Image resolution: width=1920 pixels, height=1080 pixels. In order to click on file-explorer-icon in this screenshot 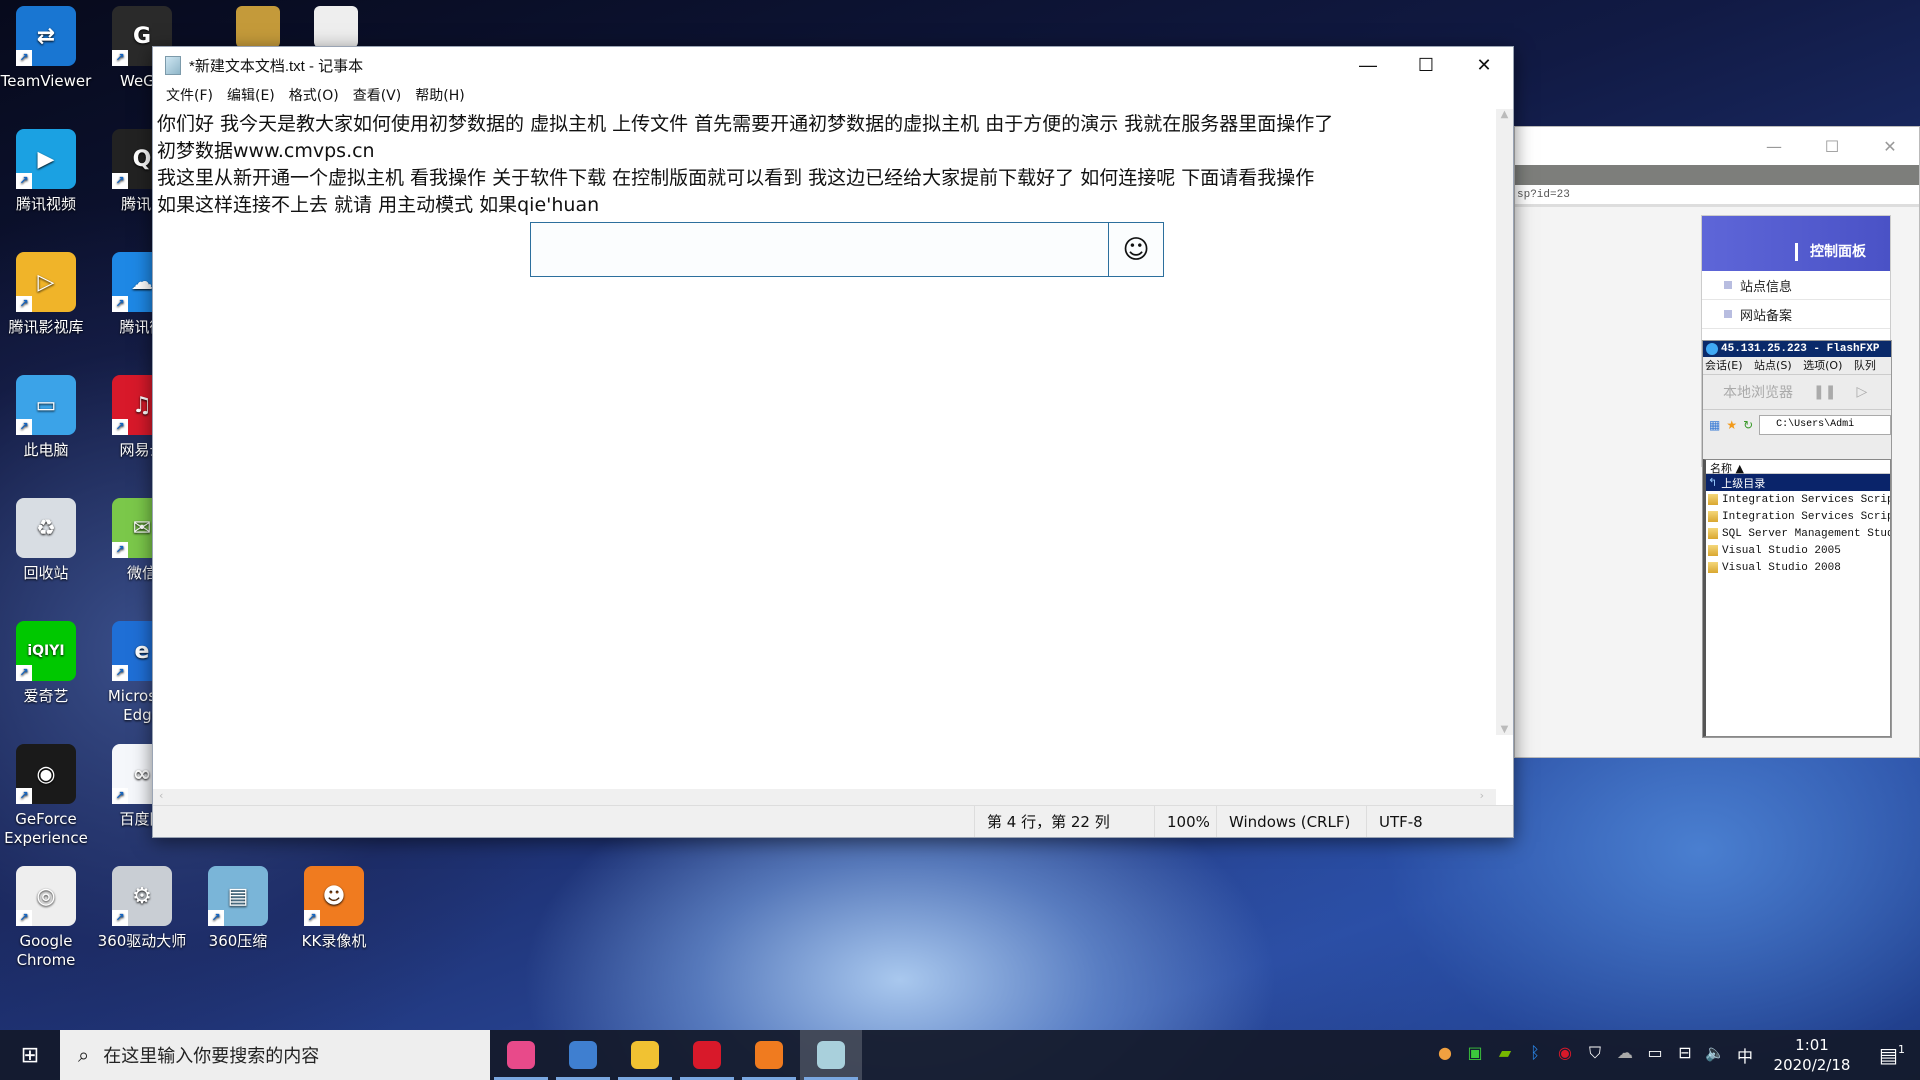, I will do `click(645, 1055)`.